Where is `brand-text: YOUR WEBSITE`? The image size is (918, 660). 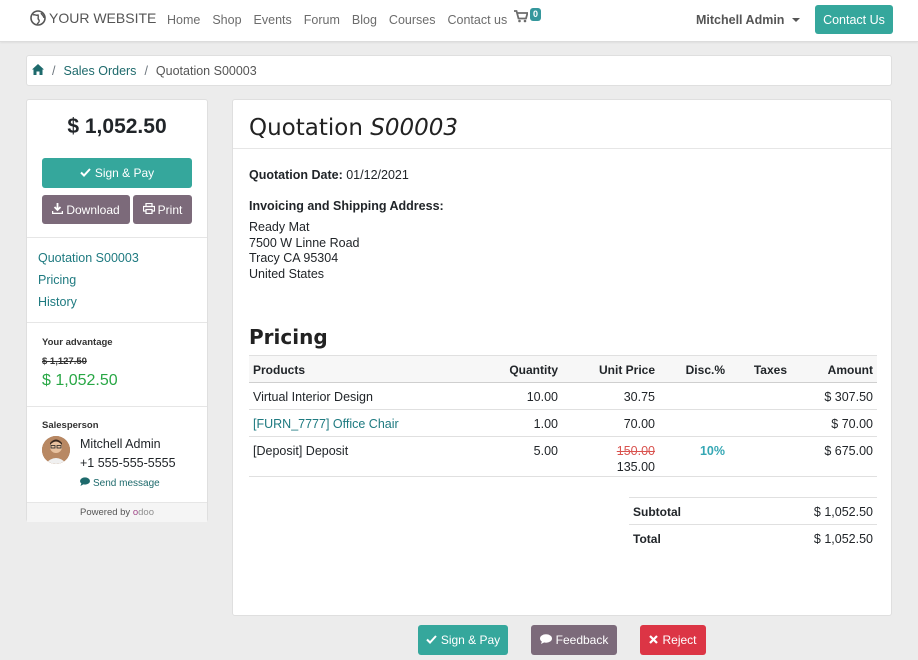 brand-text: YOUR WEBSITE is located at coordinates (103, 18).